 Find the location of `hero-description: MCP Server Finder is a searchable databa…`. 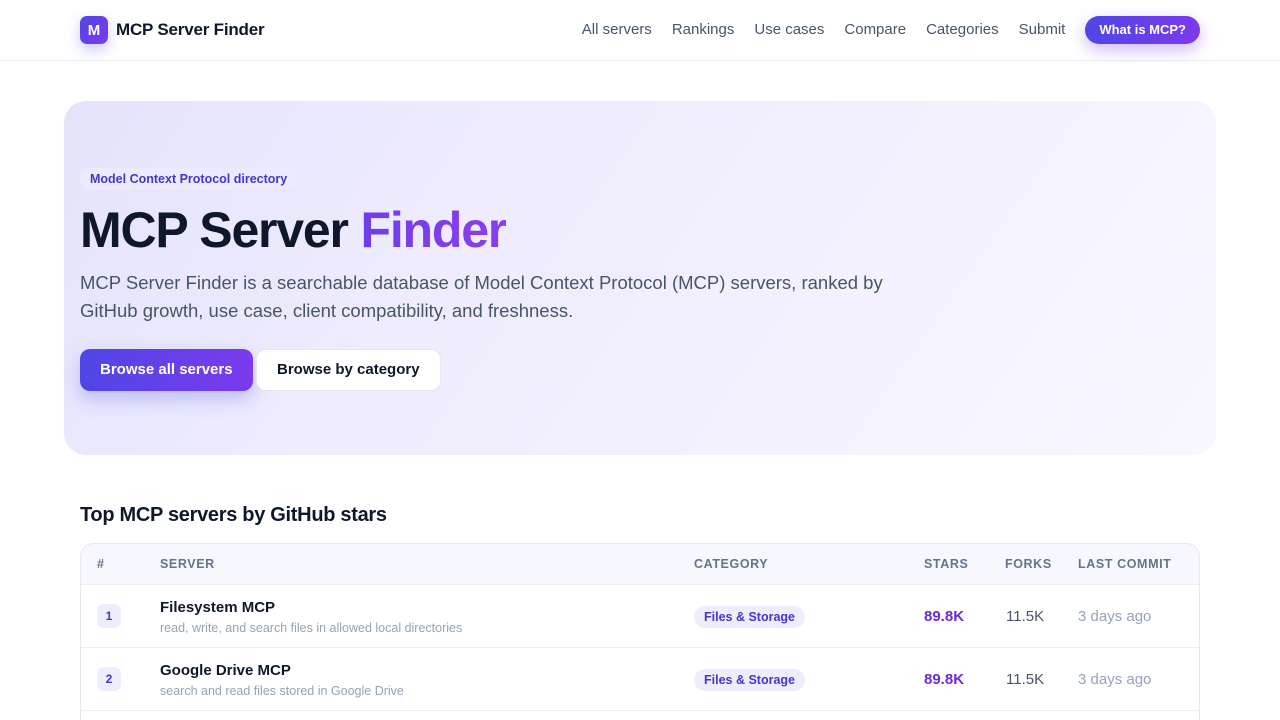

hero-description: MCP Server Finder is a searchable databa… is located at coordinates (481, 296).